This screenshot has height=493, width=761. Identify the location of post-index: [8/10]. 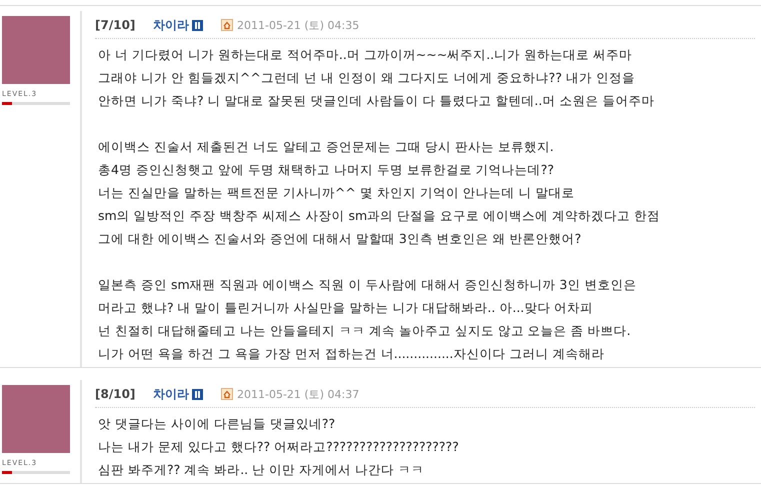
(115, 394).